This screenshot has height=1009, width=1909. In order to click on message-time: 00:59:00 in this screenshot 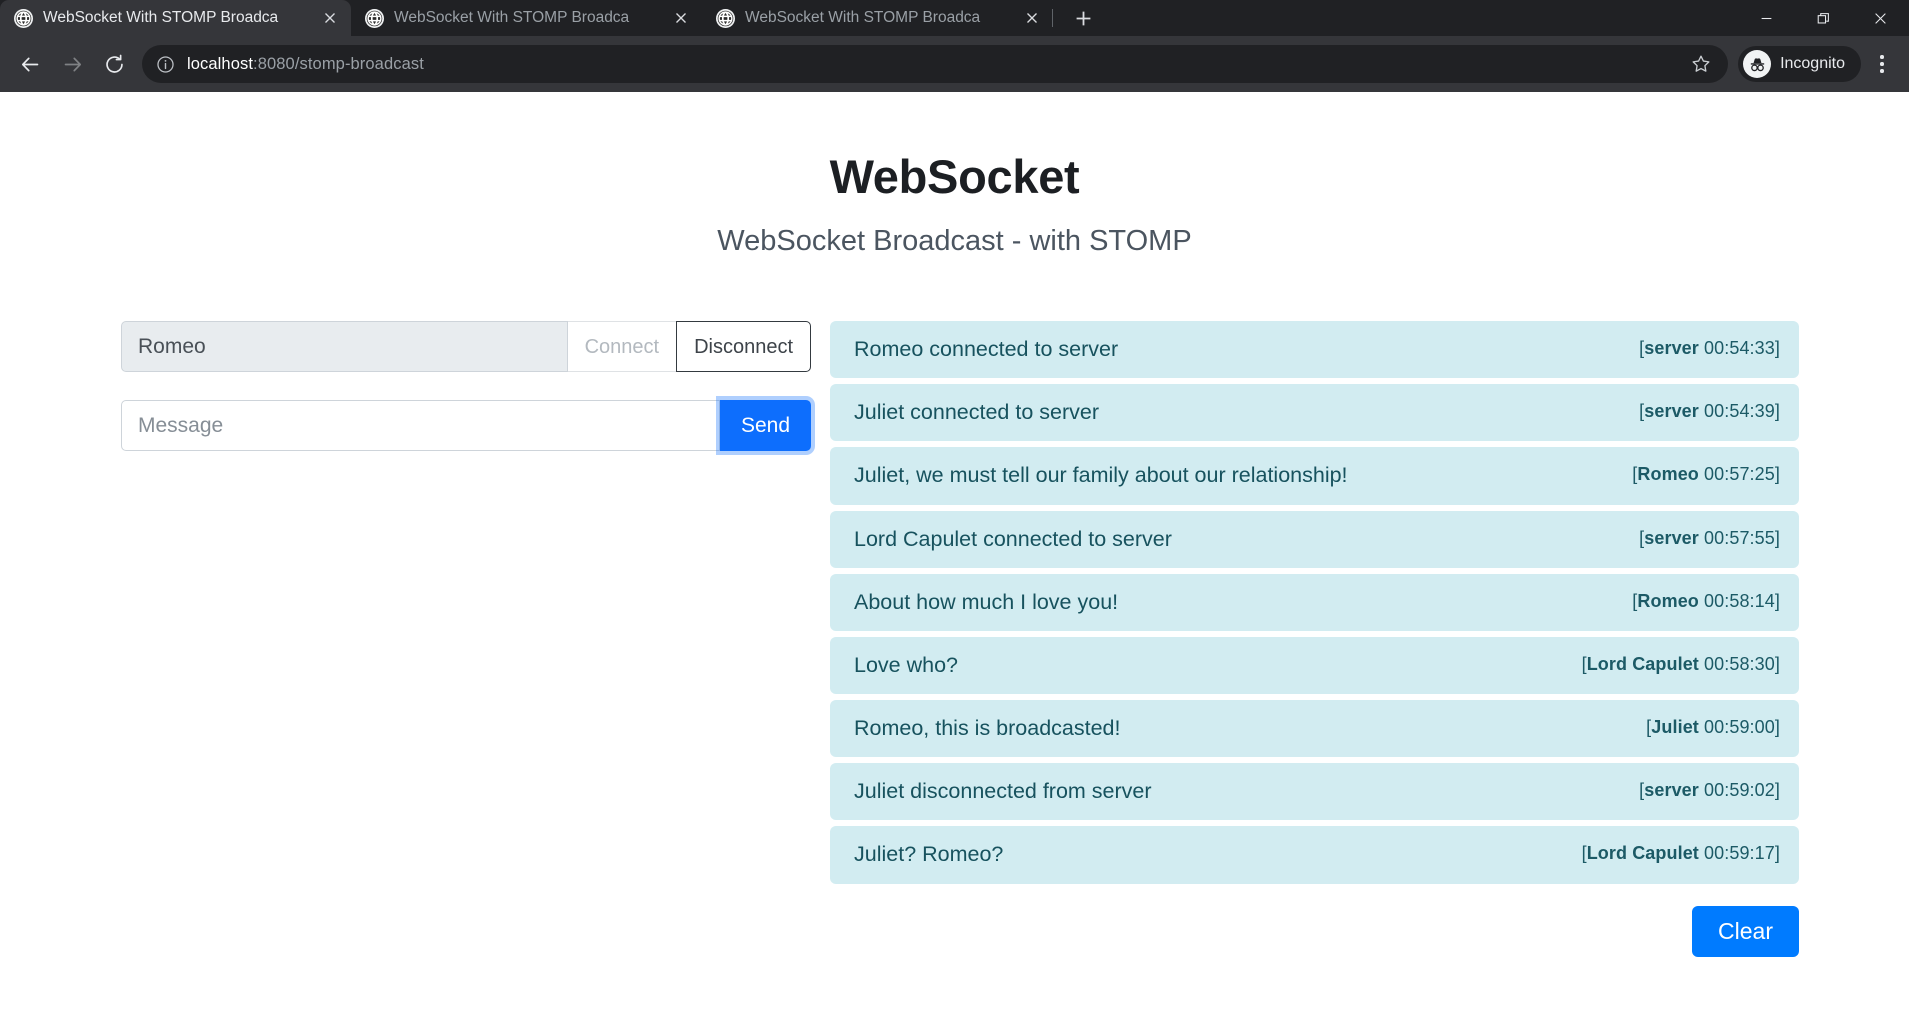, I will do `click(1739, 727)`.